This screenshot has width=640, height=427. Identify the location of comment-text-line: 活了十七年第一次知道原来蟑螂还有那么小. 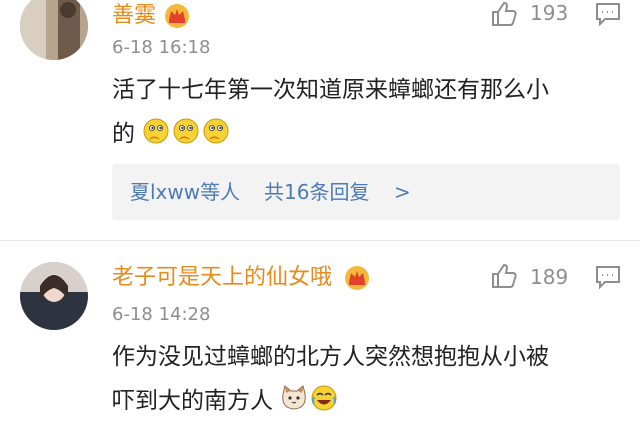
(330, 90).